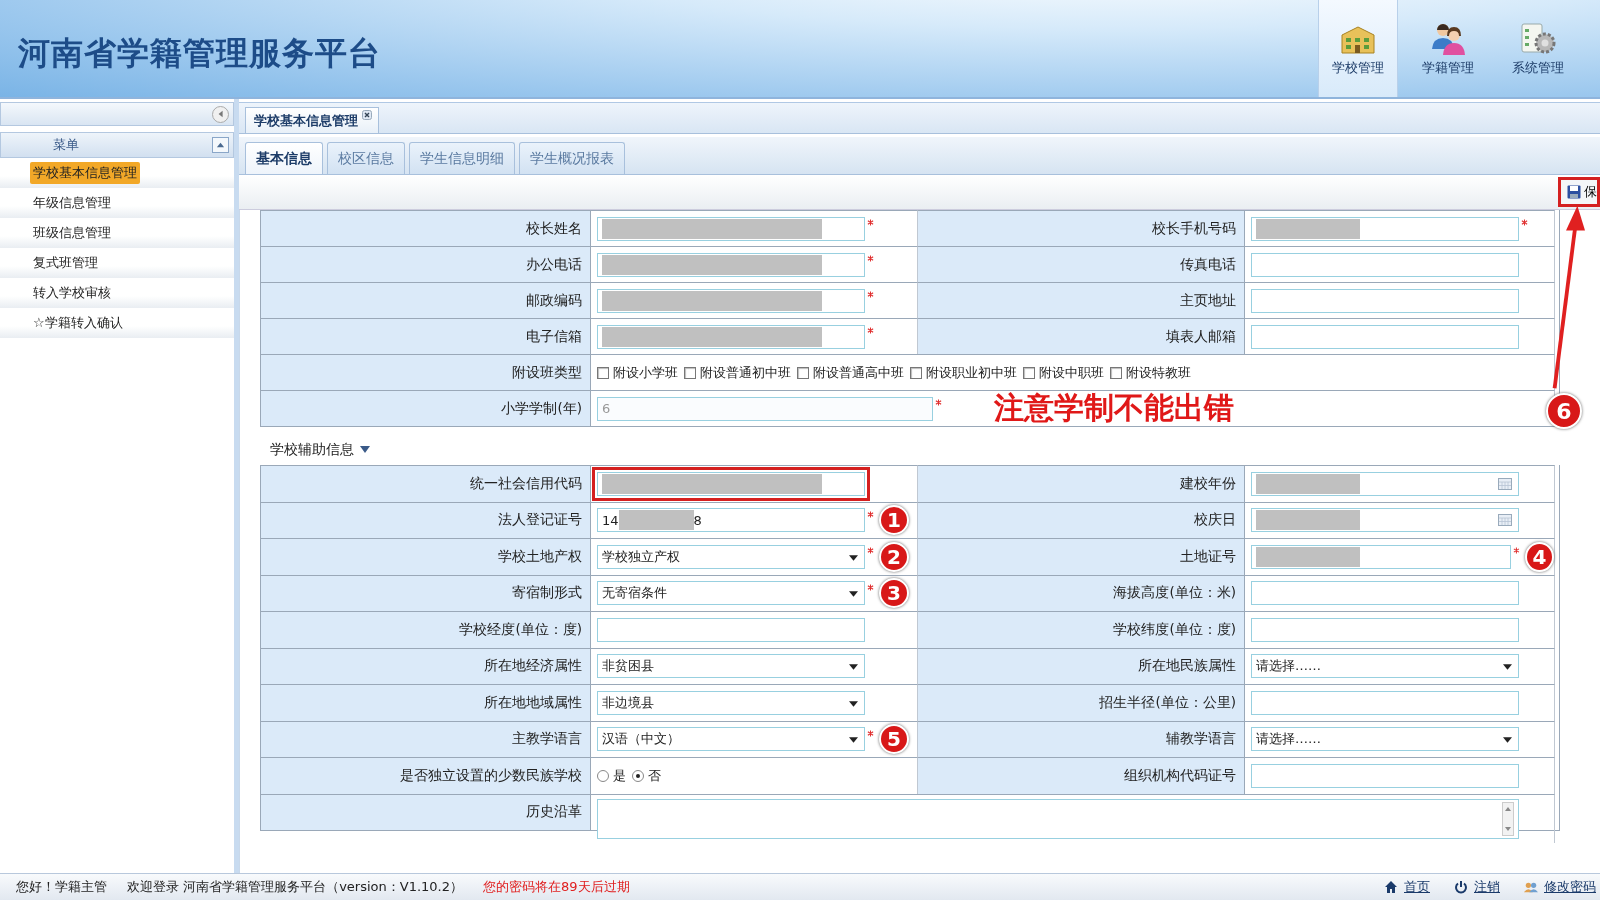  I want to click on close-icon, so click(367, 115).